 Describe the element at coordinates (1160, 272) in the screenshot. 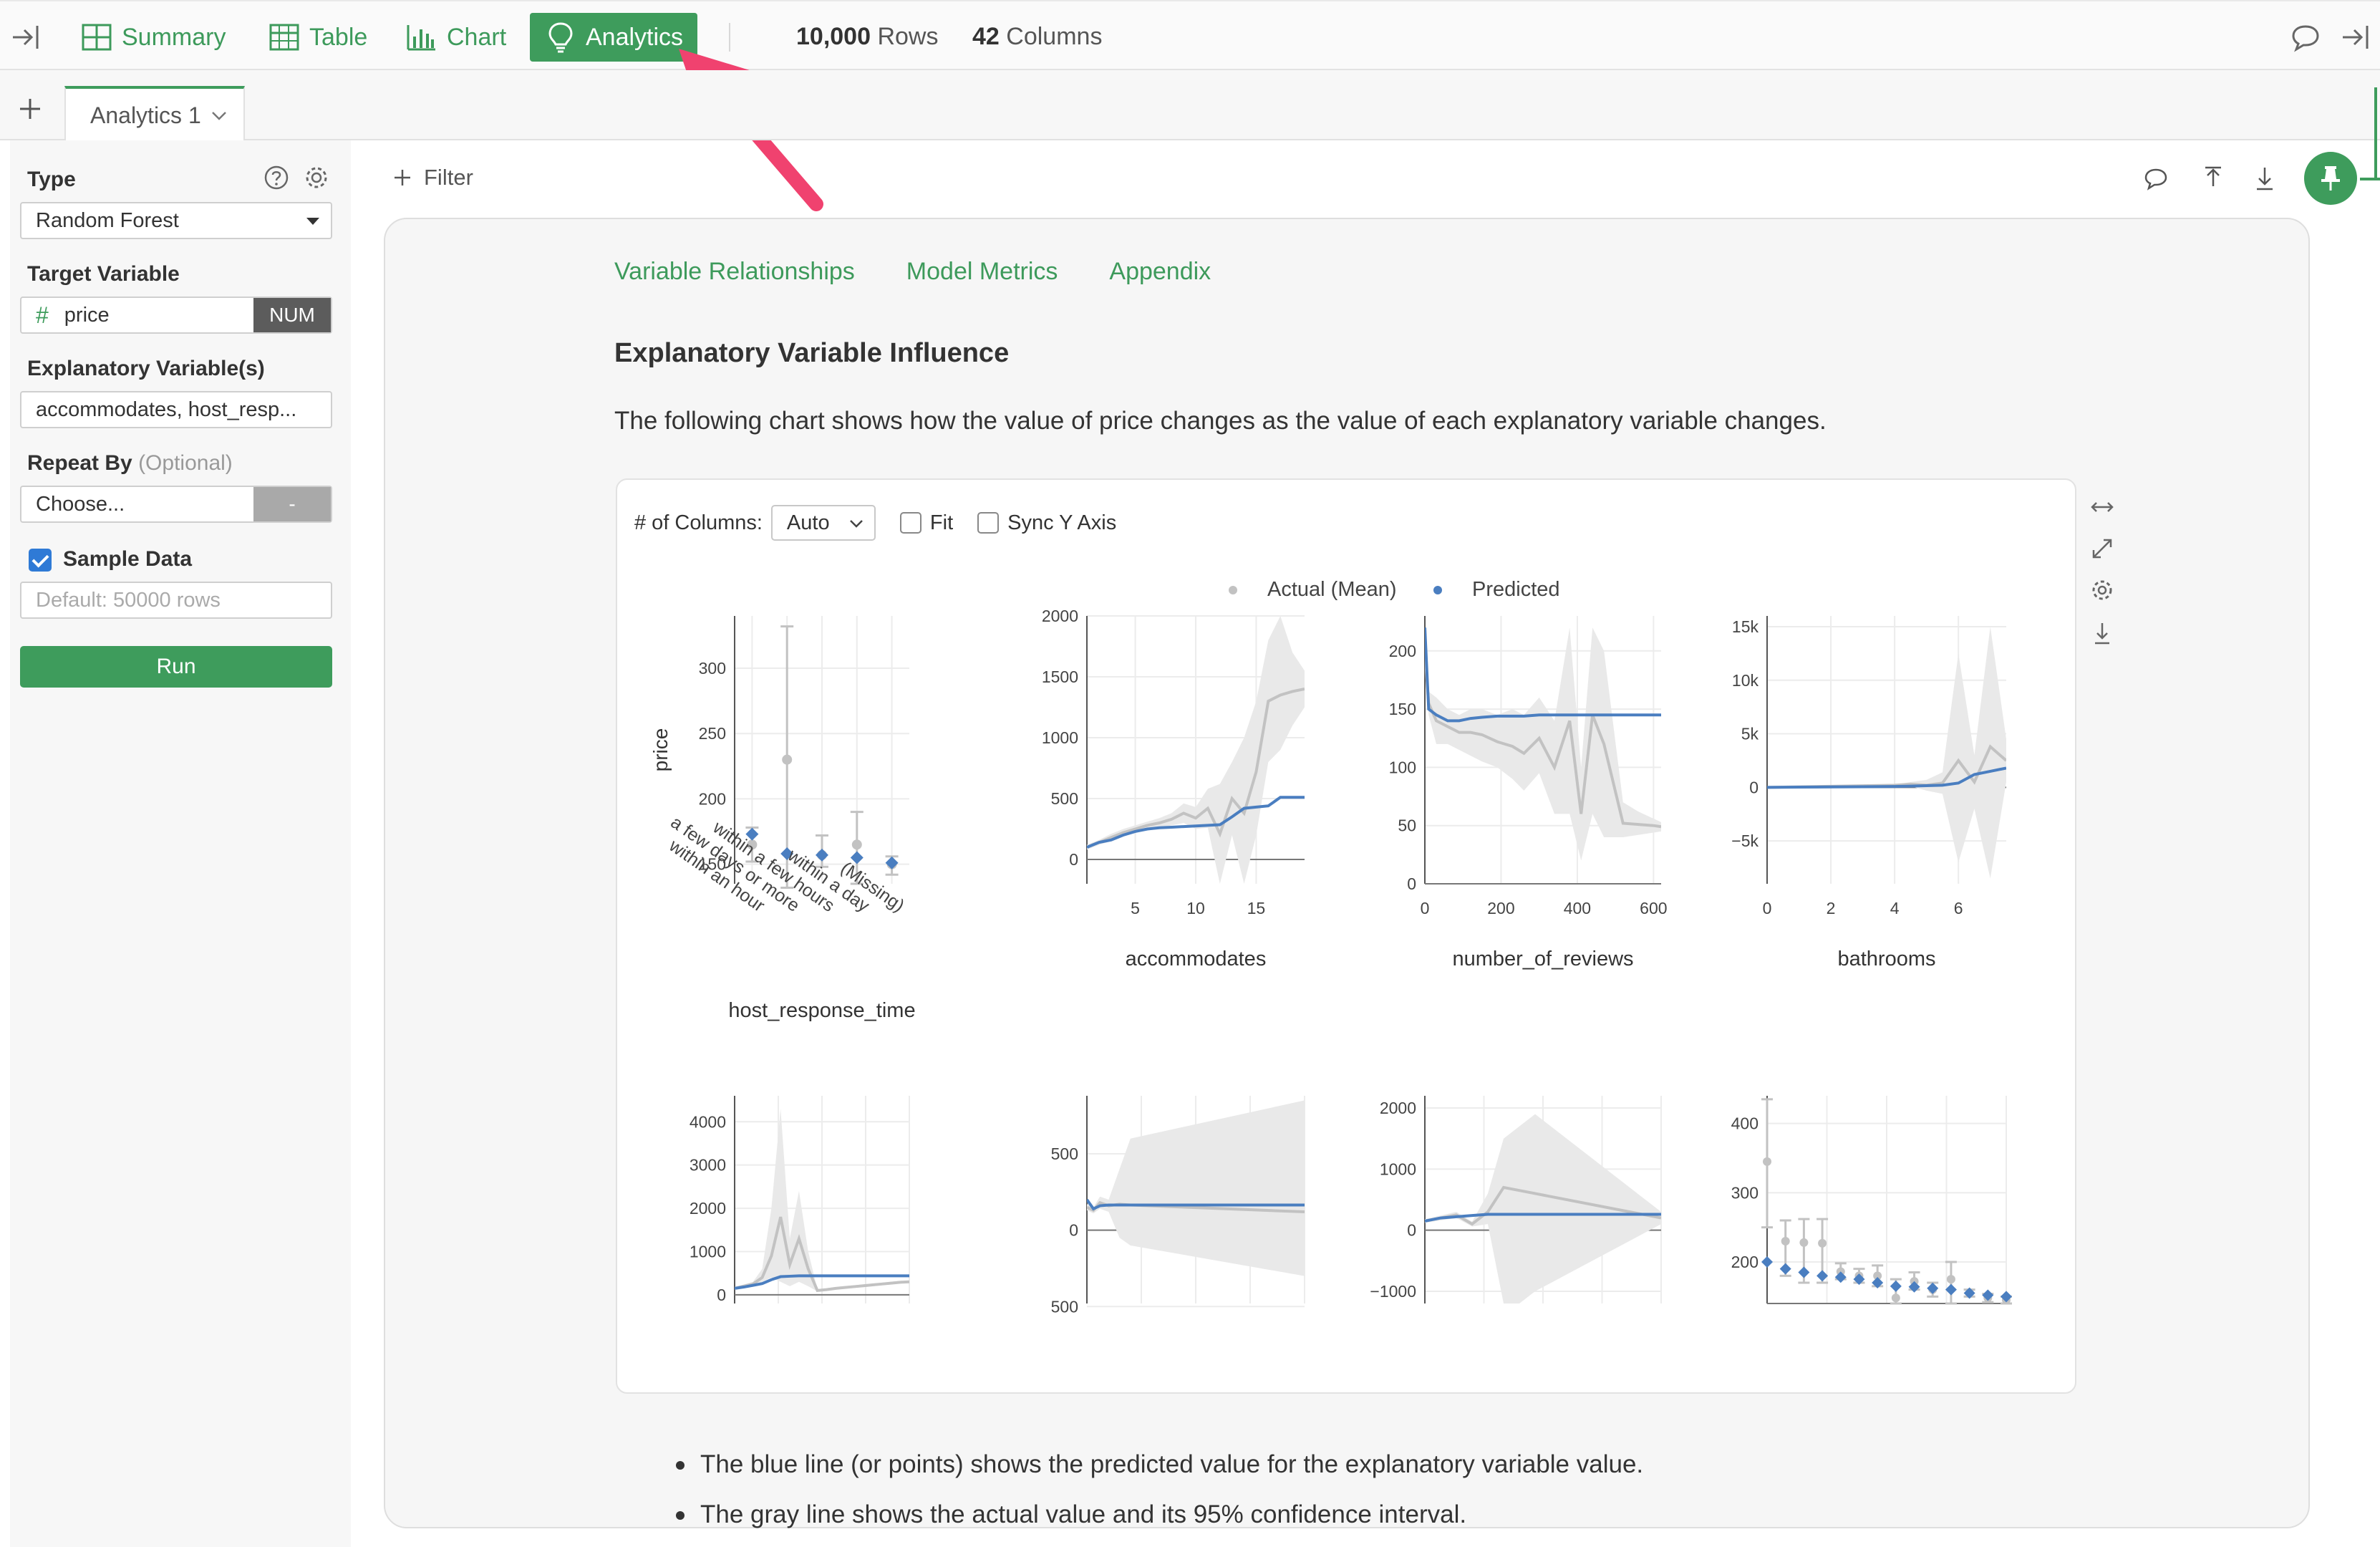

I see `tab-appendix: Appendix` at that location.